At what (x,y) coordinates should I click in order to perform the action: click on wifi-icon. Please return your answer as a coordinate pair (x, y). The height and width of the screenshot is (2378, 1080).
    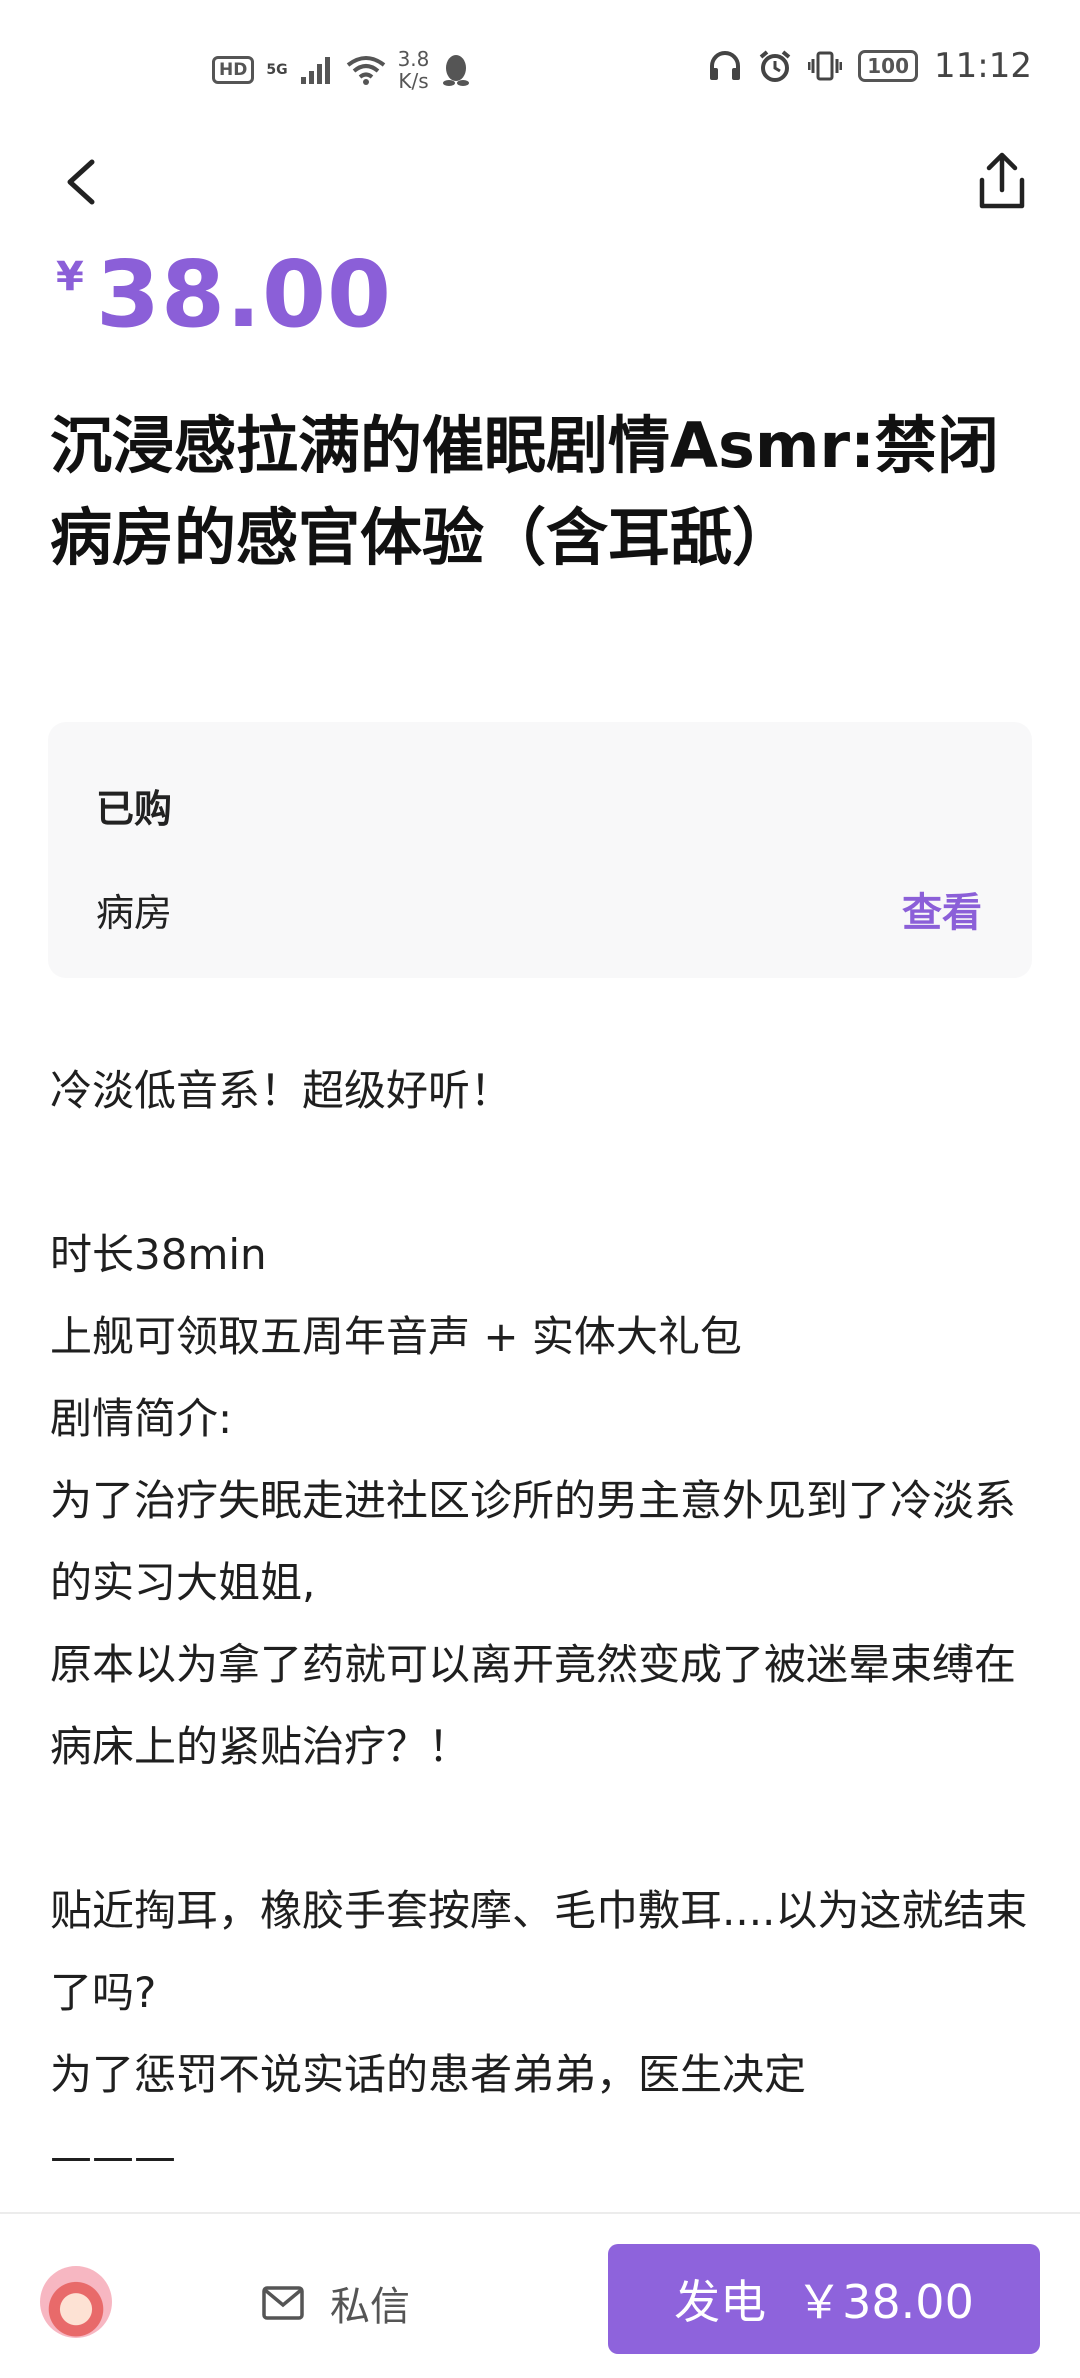
    Looking at the image, I should click on (365, 70).